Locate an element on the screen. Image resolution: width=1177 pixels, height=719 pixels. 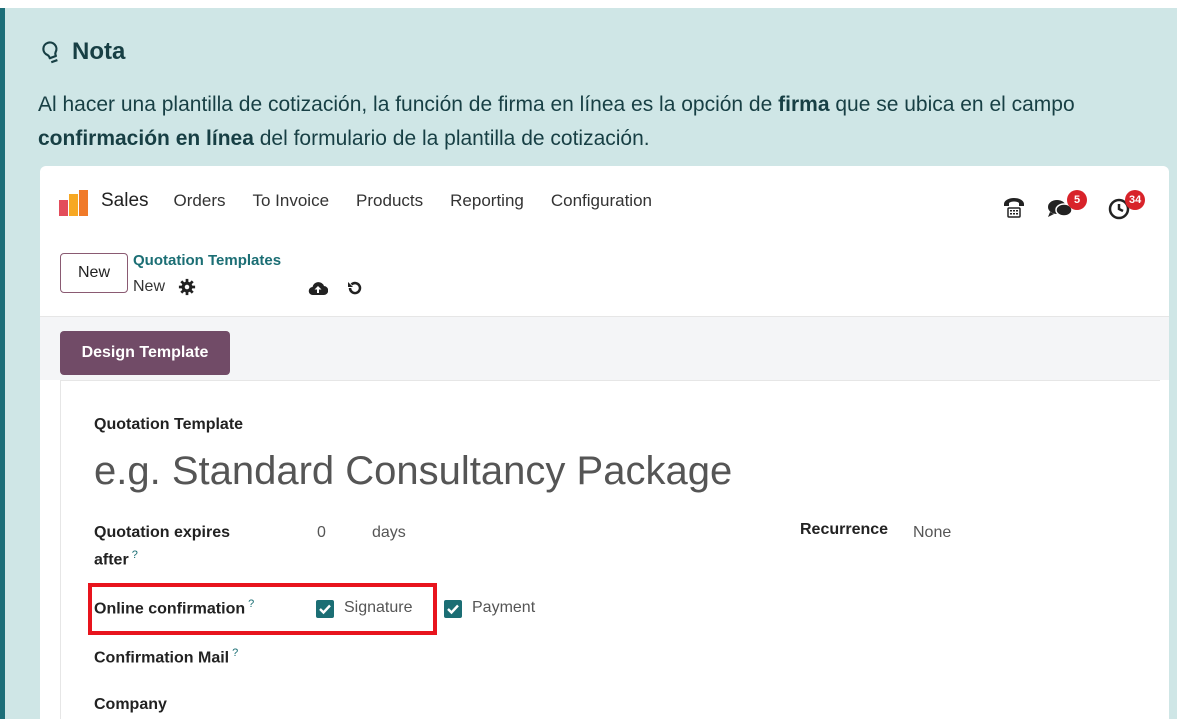
expires-label: Quotation expires after? is located at coordinates (162, 546).